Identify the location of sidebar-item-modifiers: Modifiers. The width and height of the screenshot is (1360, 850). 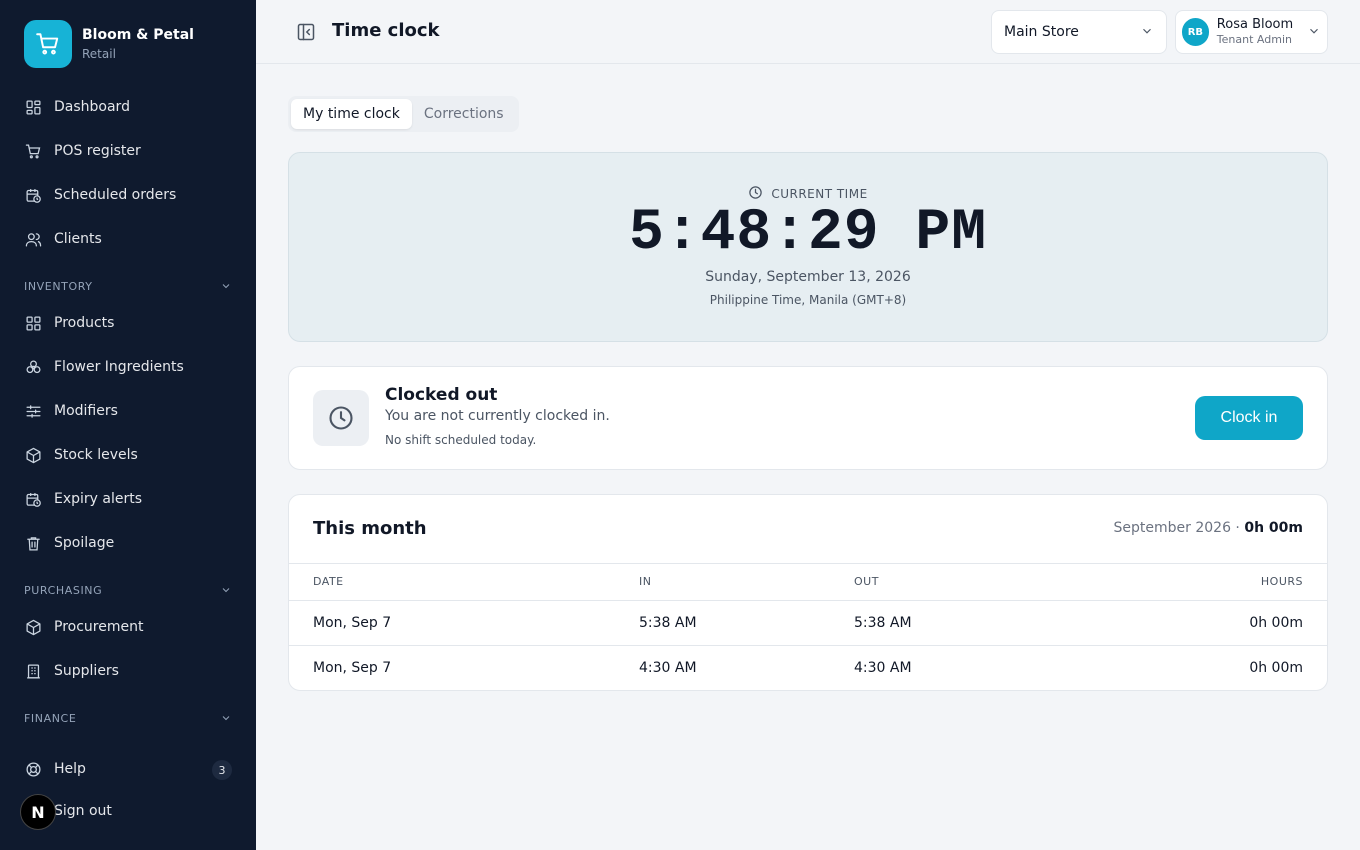
(71, 411).